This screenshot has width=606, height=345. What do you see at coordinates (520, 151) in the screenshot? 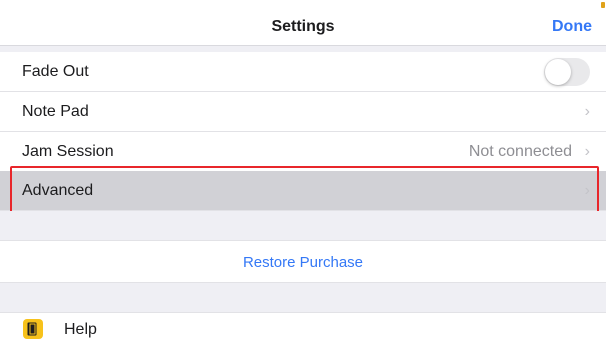
I see `jam-session-status: Not connected` at bounding box center [520, 151].